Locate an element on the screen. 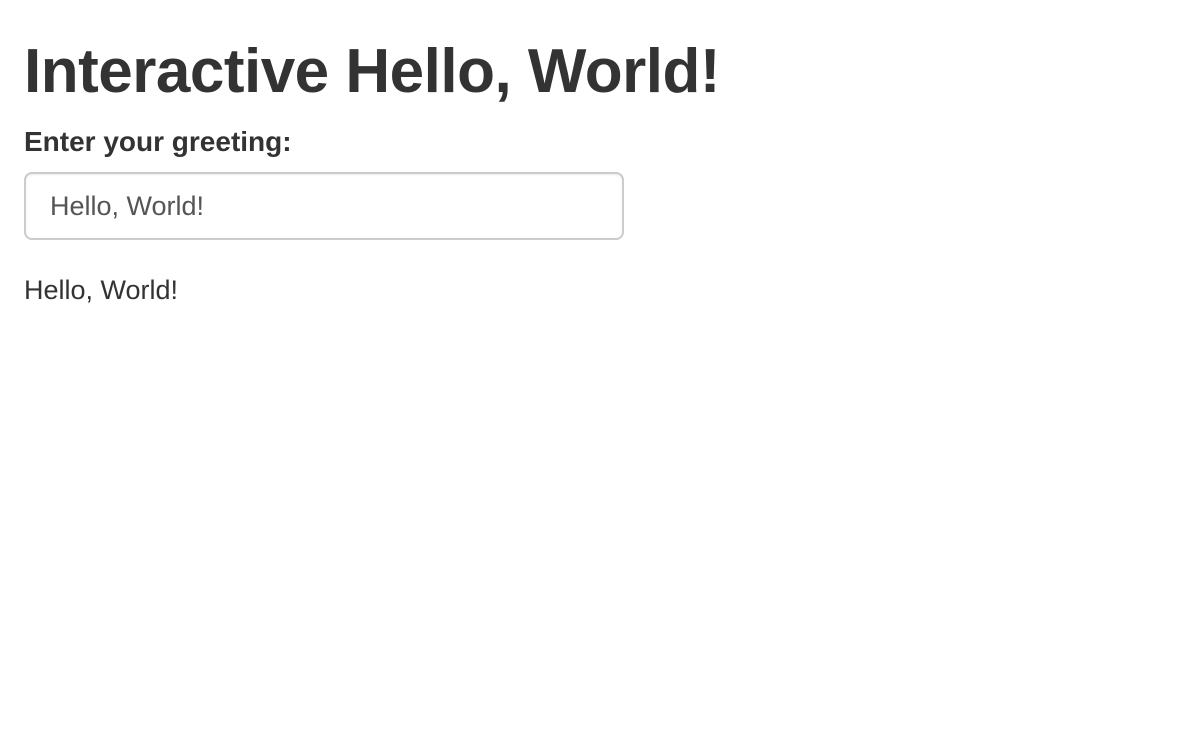  greeting-label: Enter your greeting: is located at coordinates (158, 141).